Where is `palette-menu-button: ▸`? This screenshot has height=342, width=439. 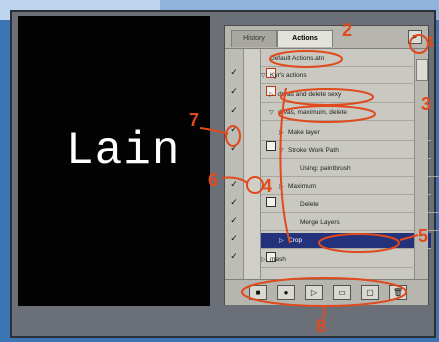
palette-menu-button: ▸ is located at coordinates (415, 37).